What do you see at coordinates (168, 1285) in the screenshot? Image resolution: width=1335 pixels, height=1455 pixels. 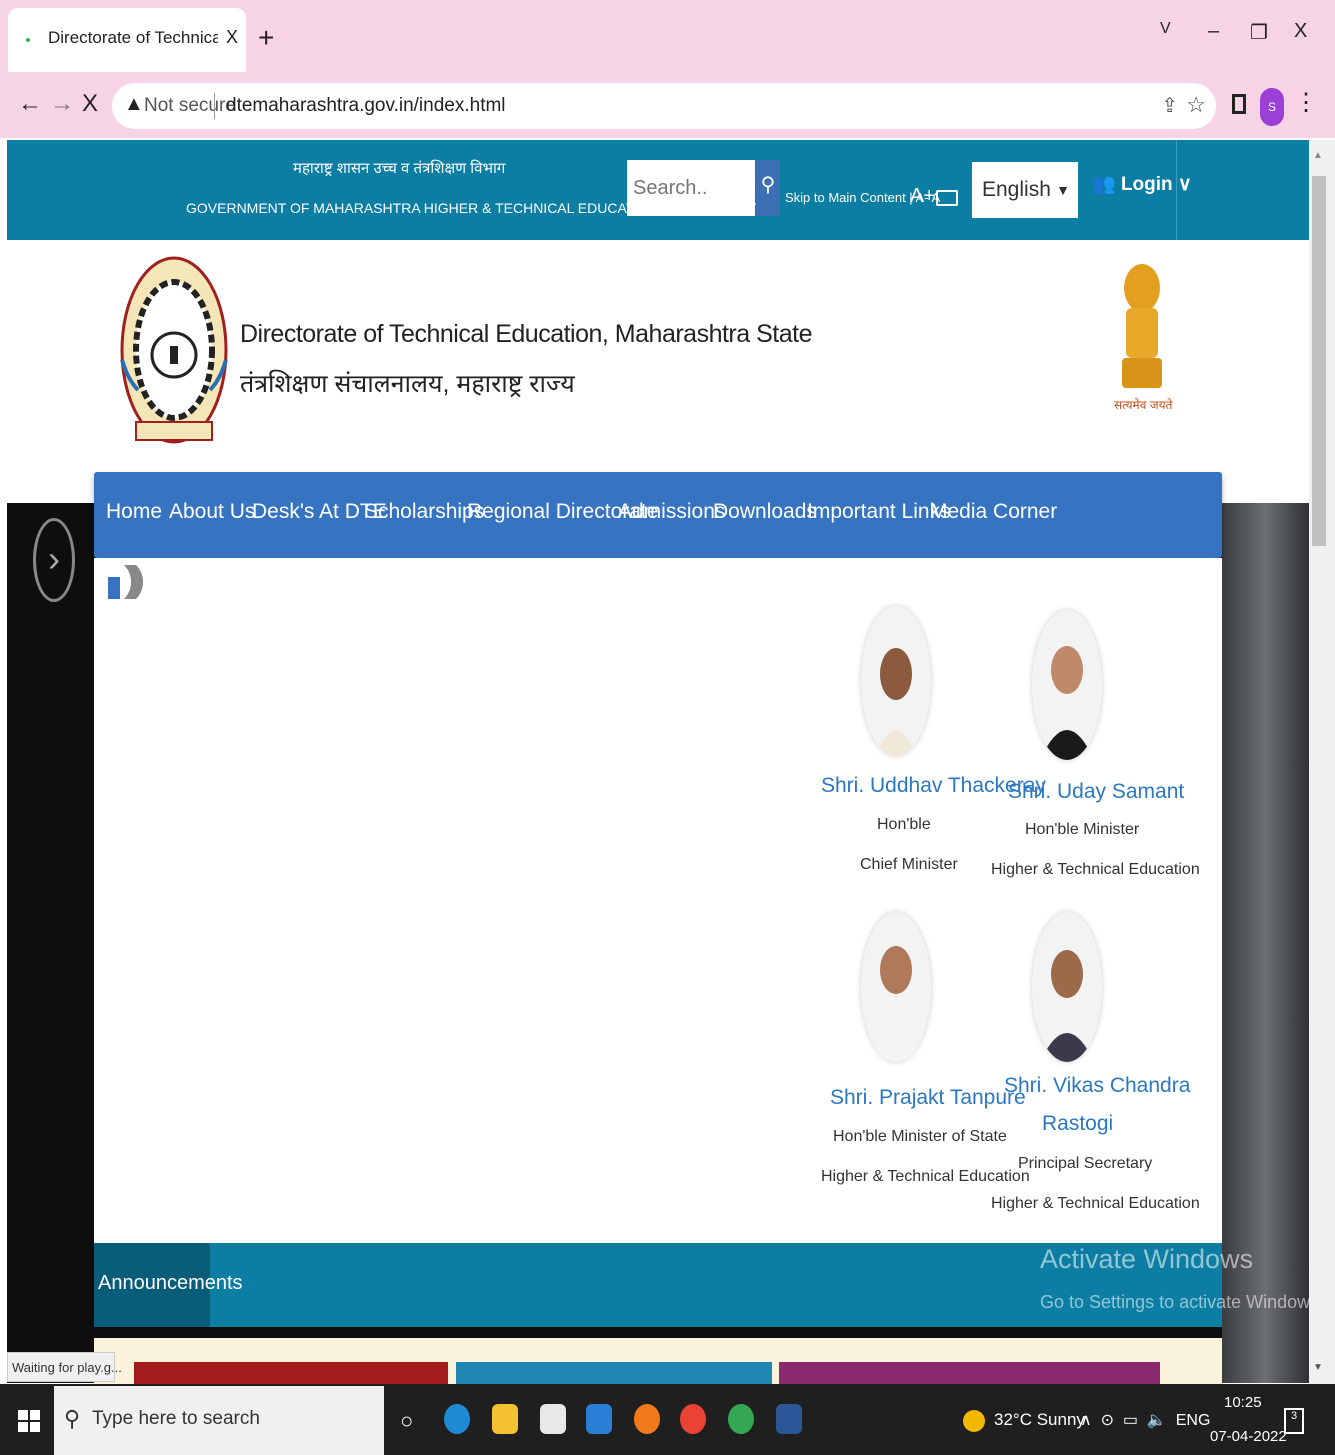 I see `announcements-label: Announcements` at bounding box center [168, 1285].